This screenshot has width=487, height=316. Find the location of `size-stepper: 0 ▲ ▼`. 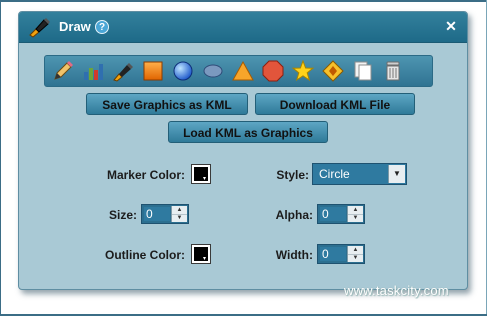

size-stepper: 0 ▲ ▼ is located at coordinates (165, 214).